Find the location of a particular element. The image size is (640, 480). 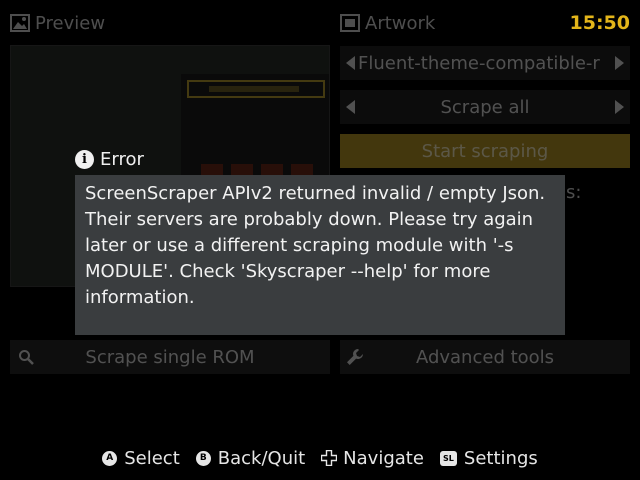

scrape-single-rom-button: Scrape single ROM is located at coordinates (170, 357).